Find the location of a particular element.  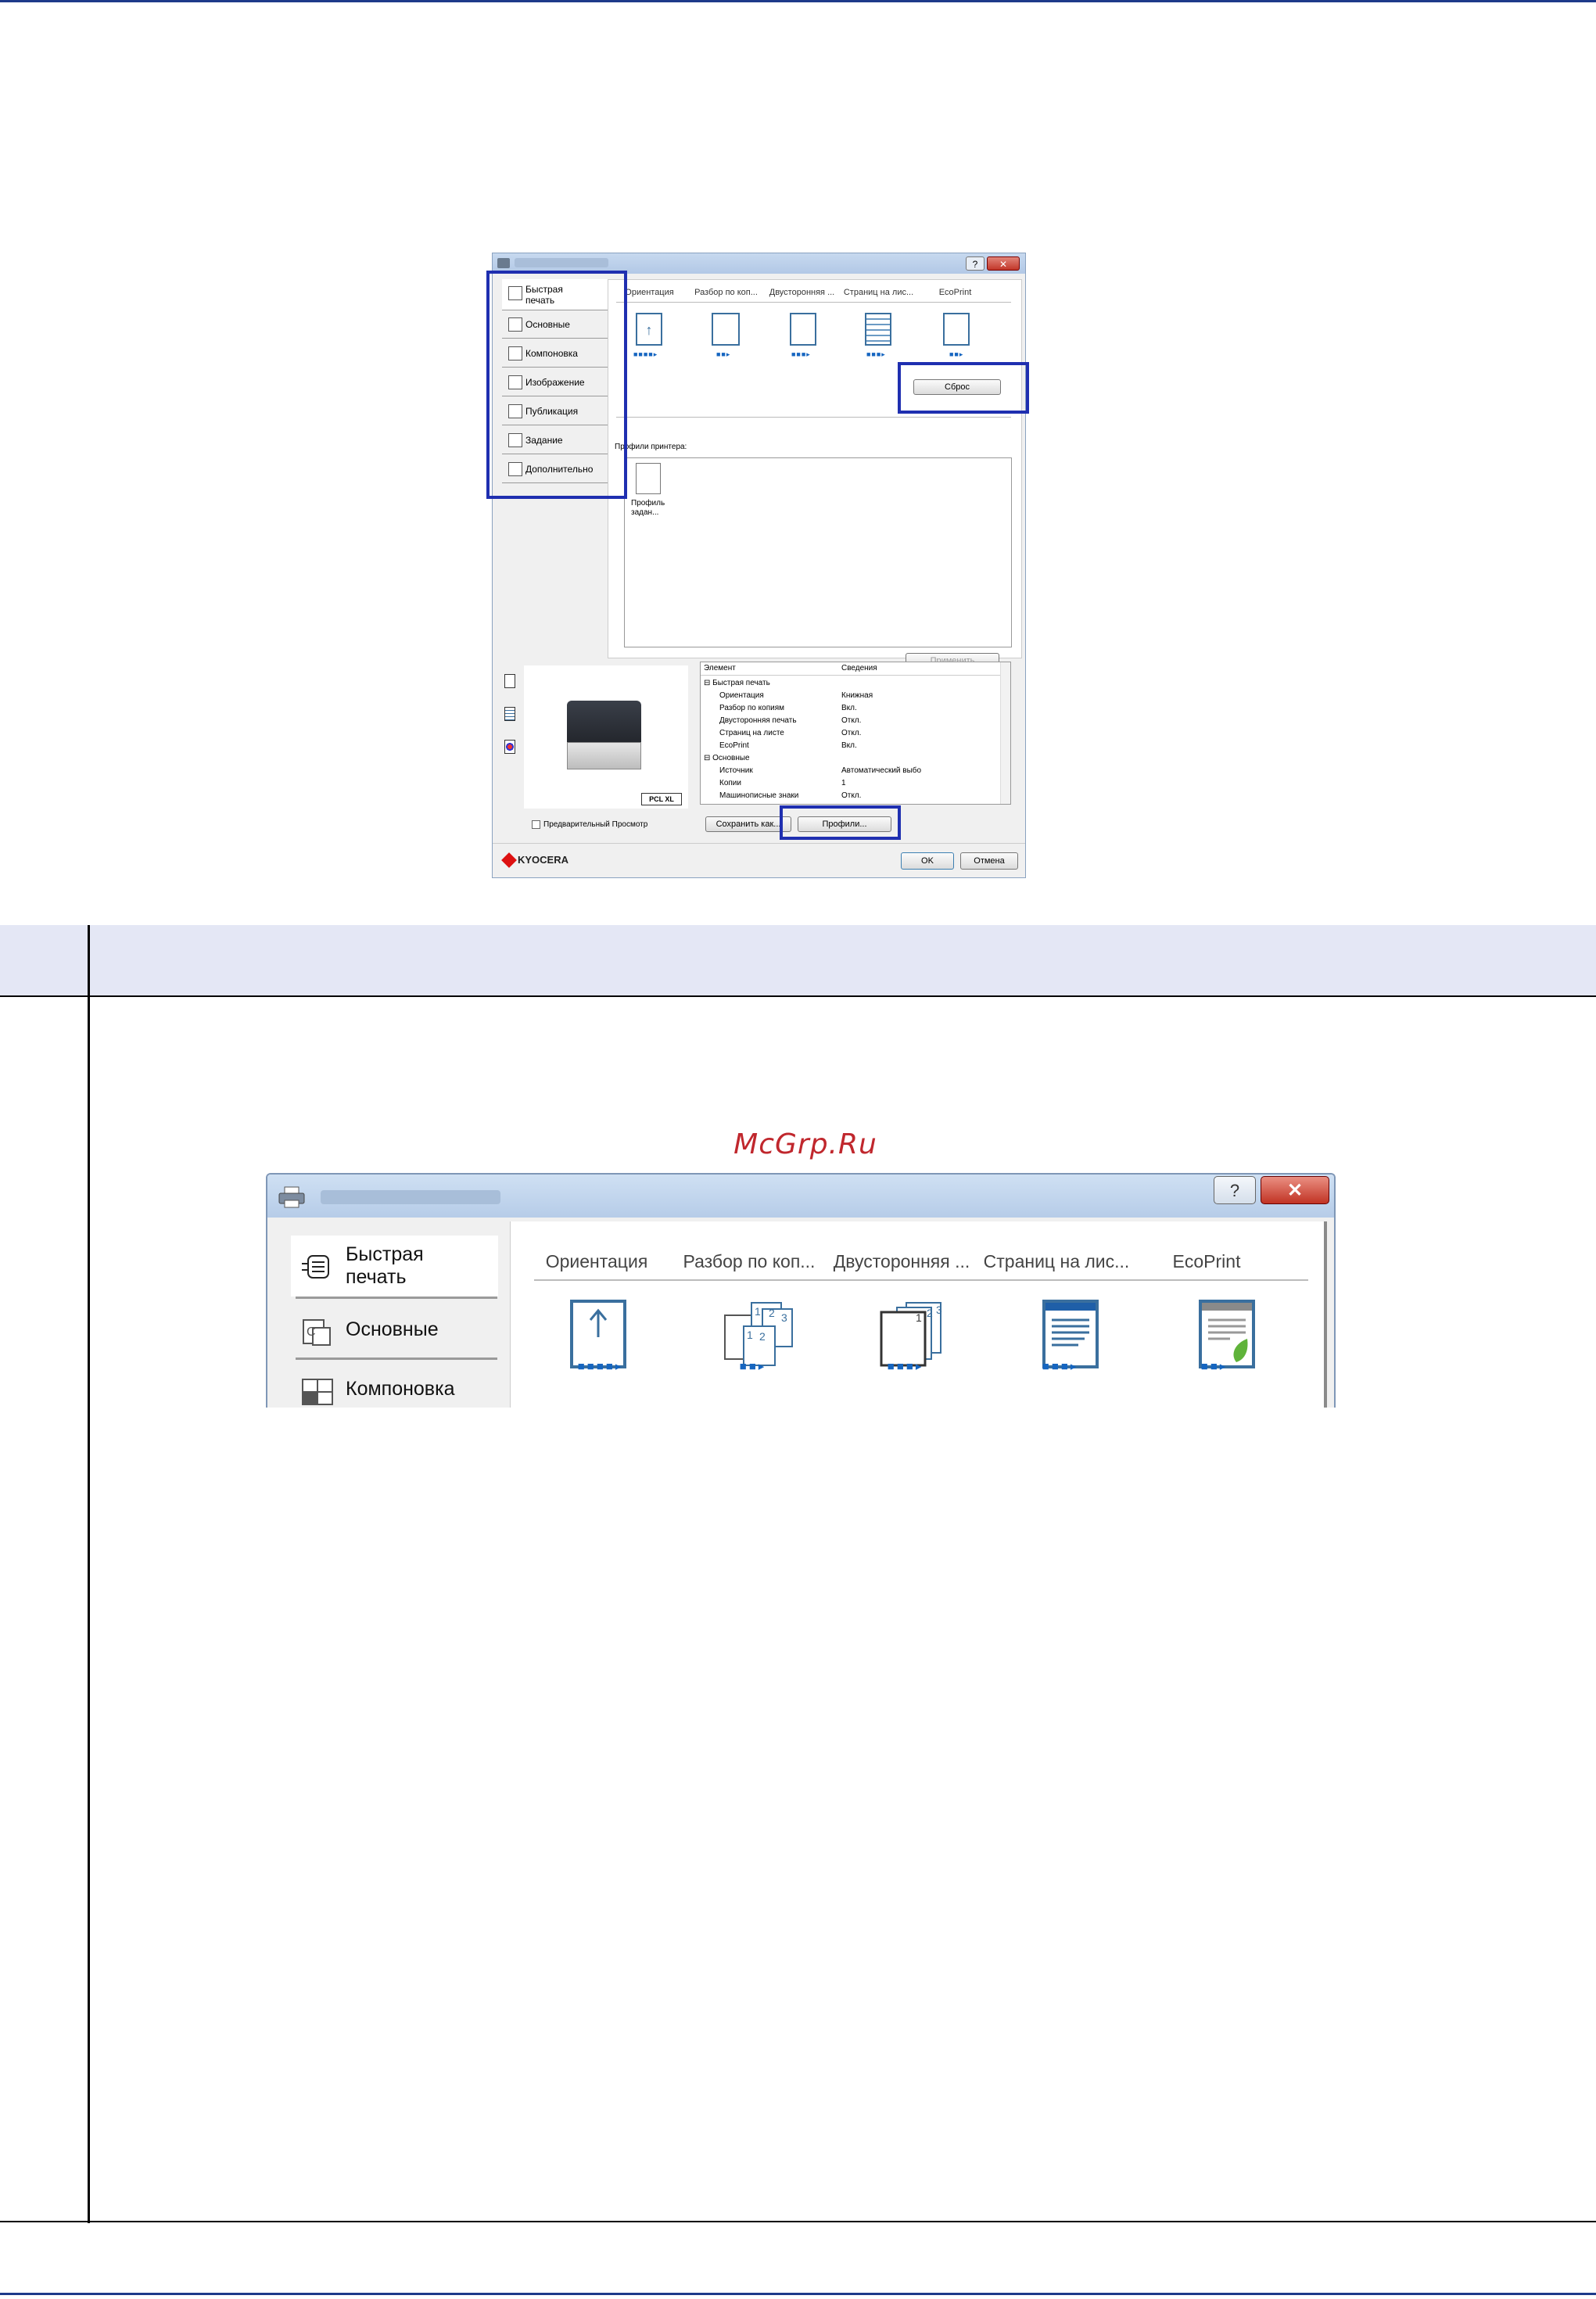

color-view-icon is located at coordinates (510, 747).